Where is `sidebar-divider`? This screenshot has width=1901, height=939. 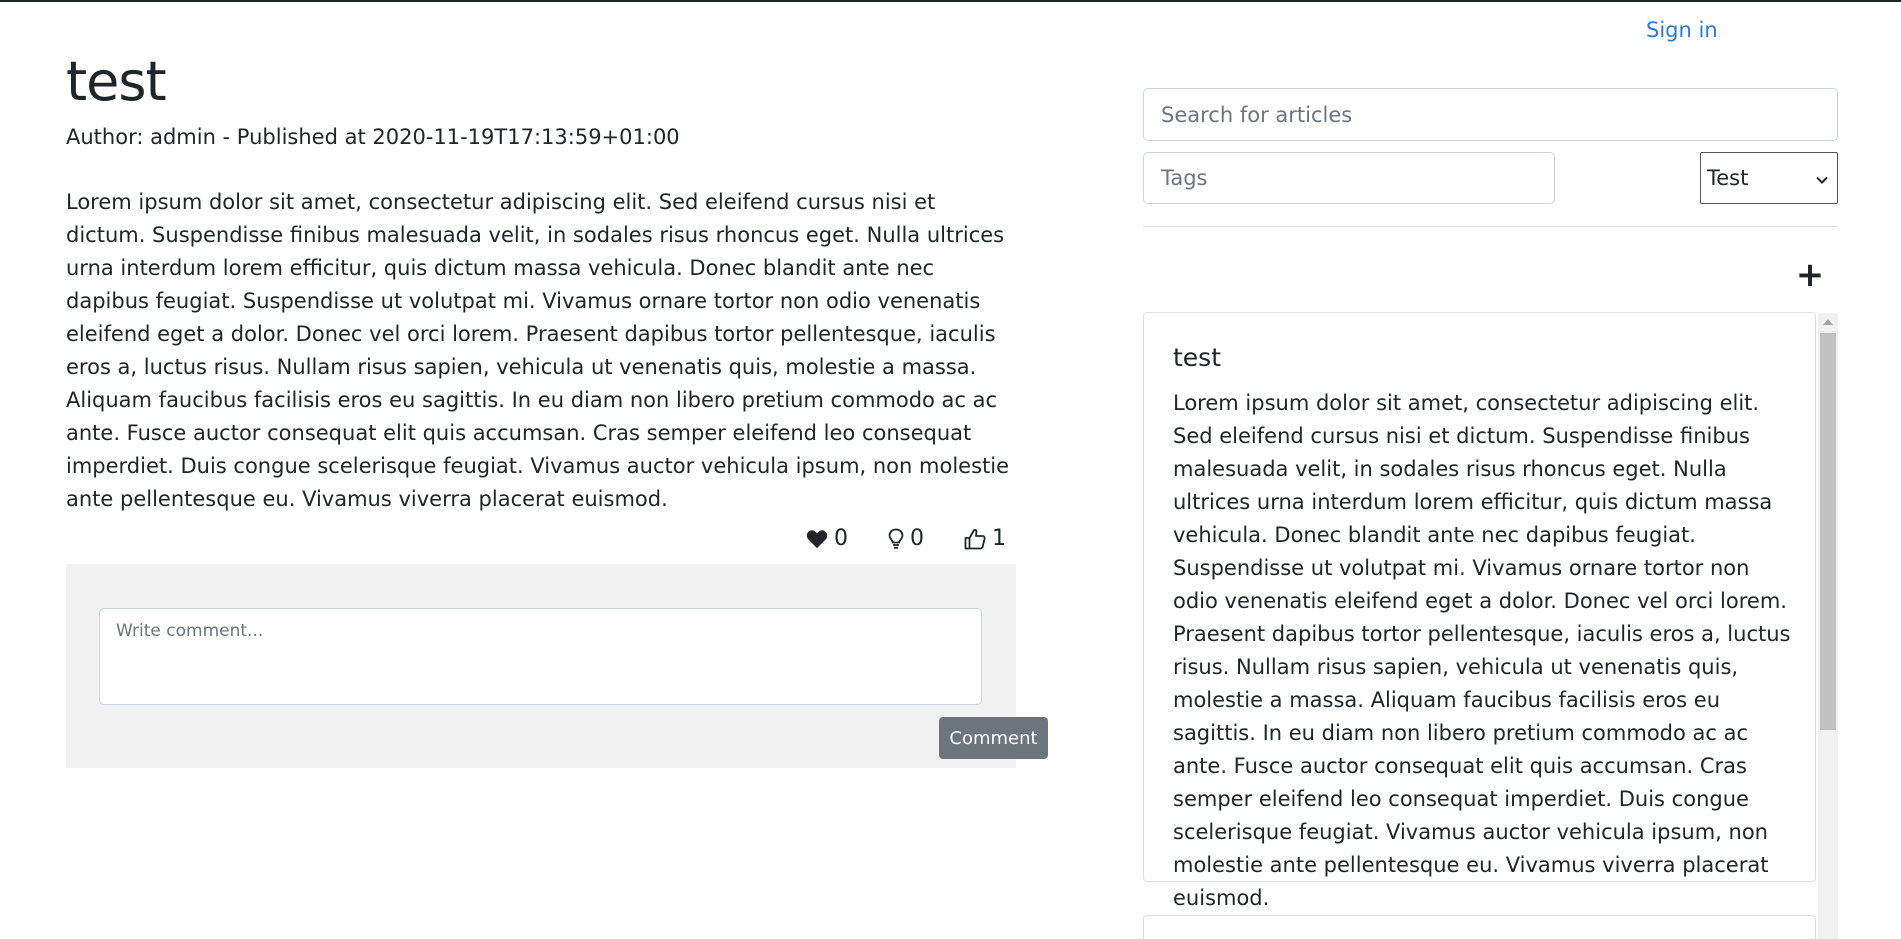 sidebar-divider is located at coordinates (1490, 226).